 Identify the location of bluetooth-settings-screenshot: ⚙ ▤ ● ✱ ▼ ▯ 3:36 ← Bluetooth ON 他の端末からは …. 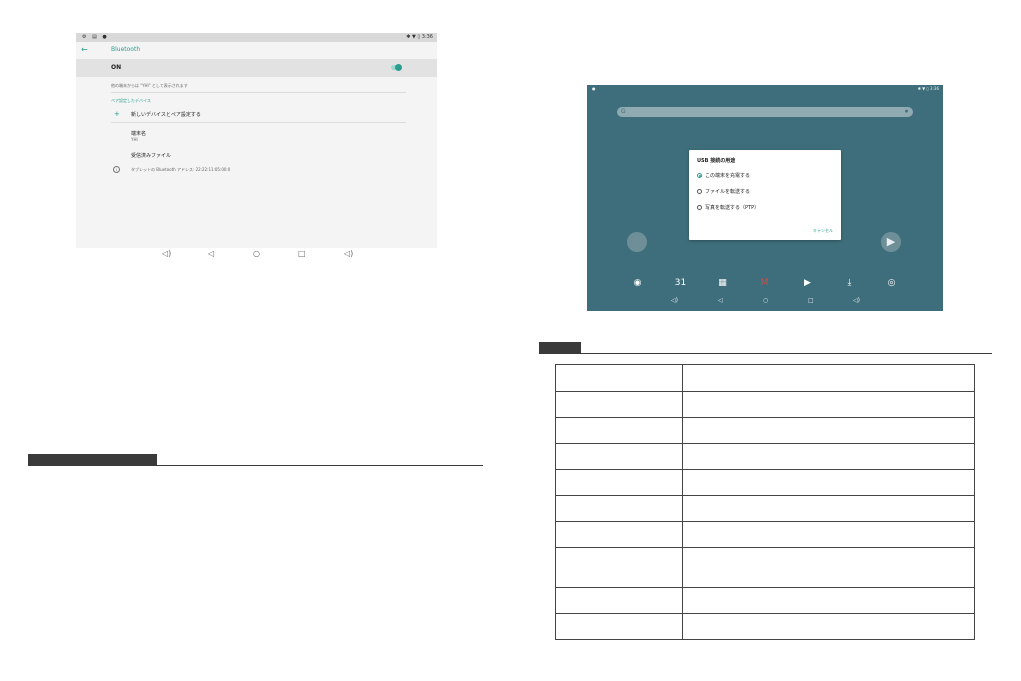
(256, 140).